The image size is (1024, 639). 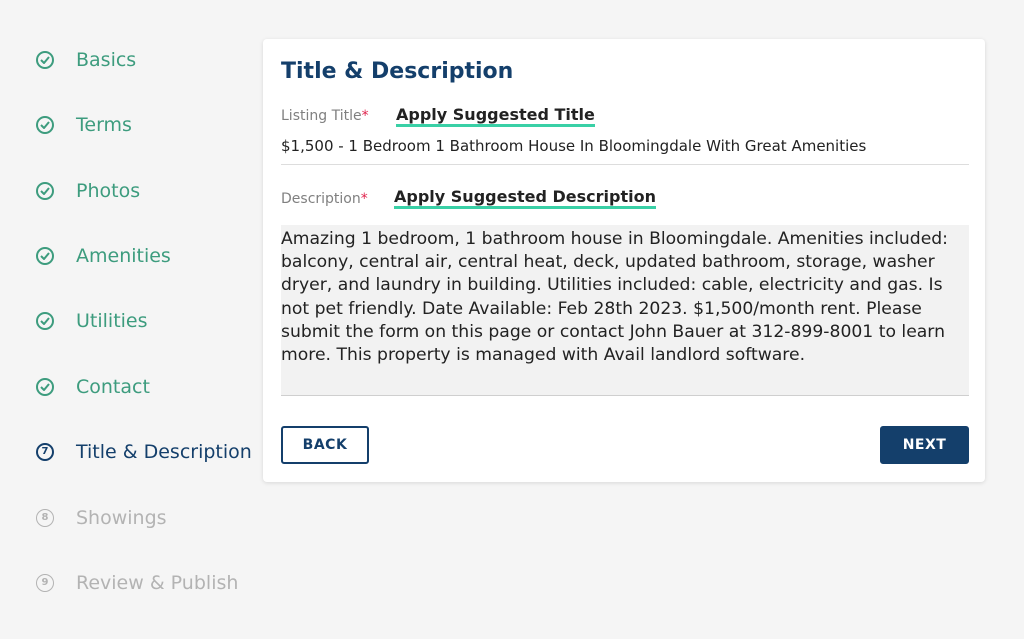 What do you see at coordinates (397, 71) in the screenshot?
I see `card-title: Title & Description` at bounding box center [397, 71].